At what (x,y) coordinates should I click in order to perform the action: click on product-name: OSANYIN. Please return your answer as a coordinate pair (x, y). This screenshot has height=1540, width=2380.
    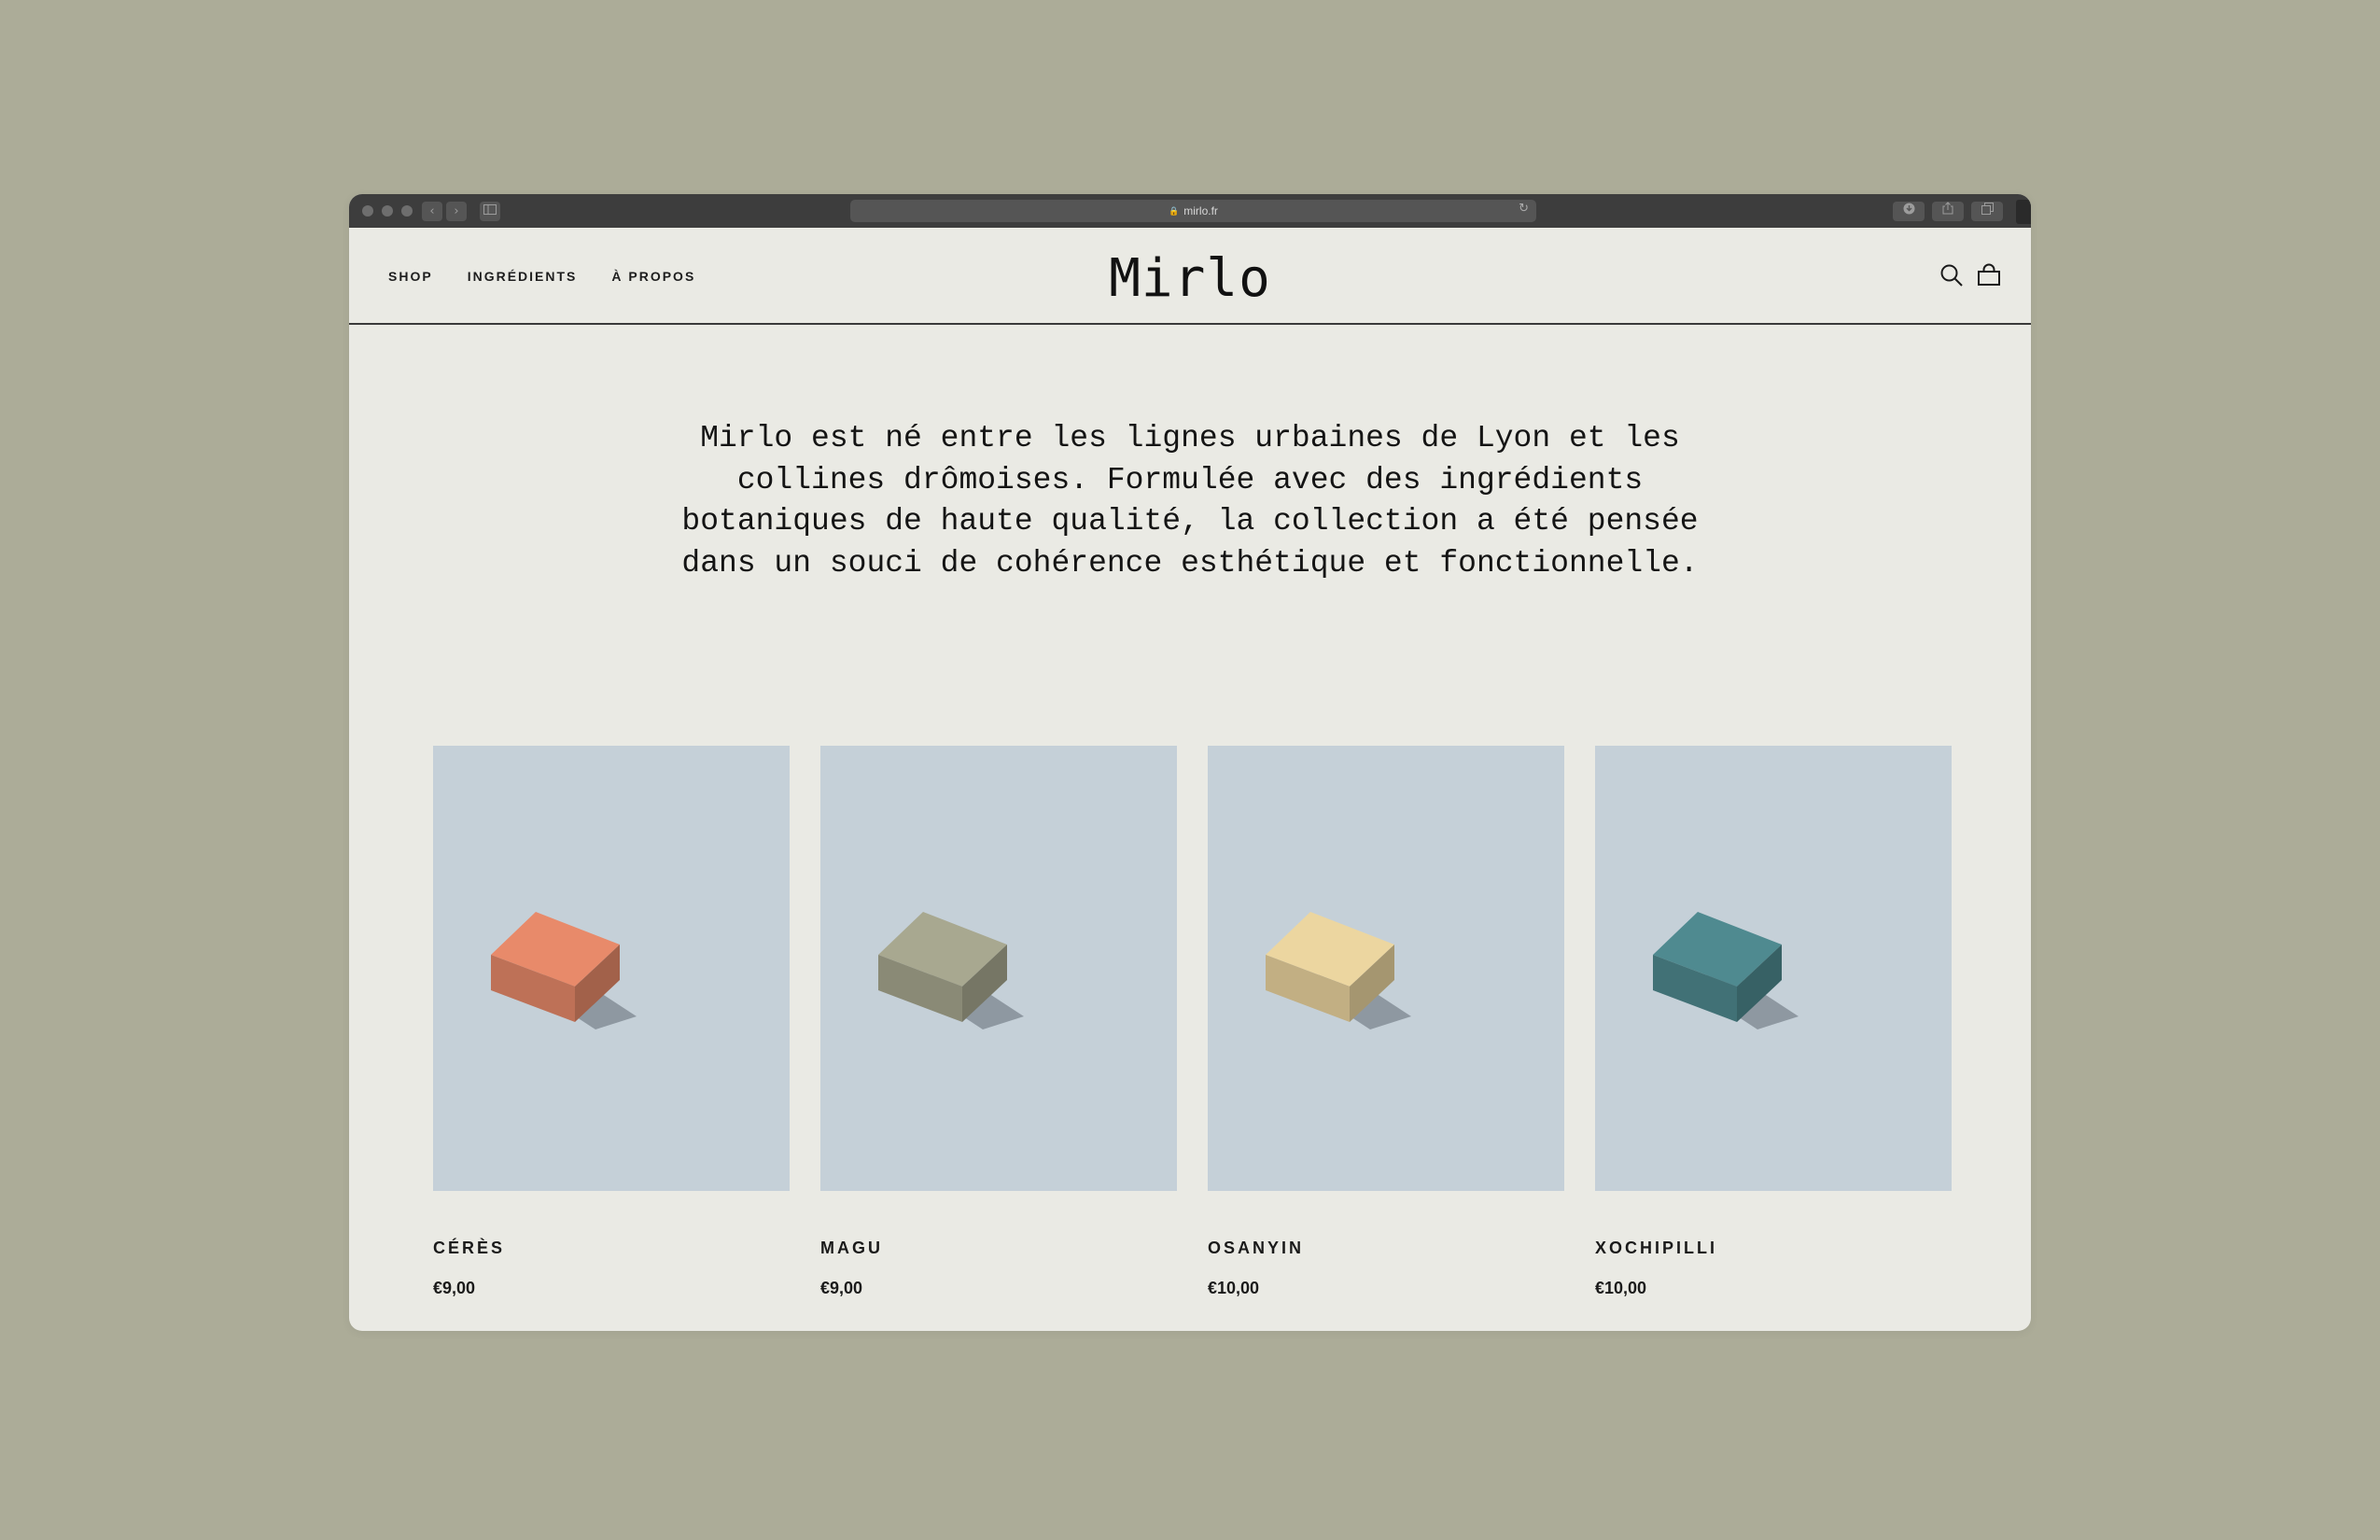
    Looking at the image, I should click on (1386, 1248).